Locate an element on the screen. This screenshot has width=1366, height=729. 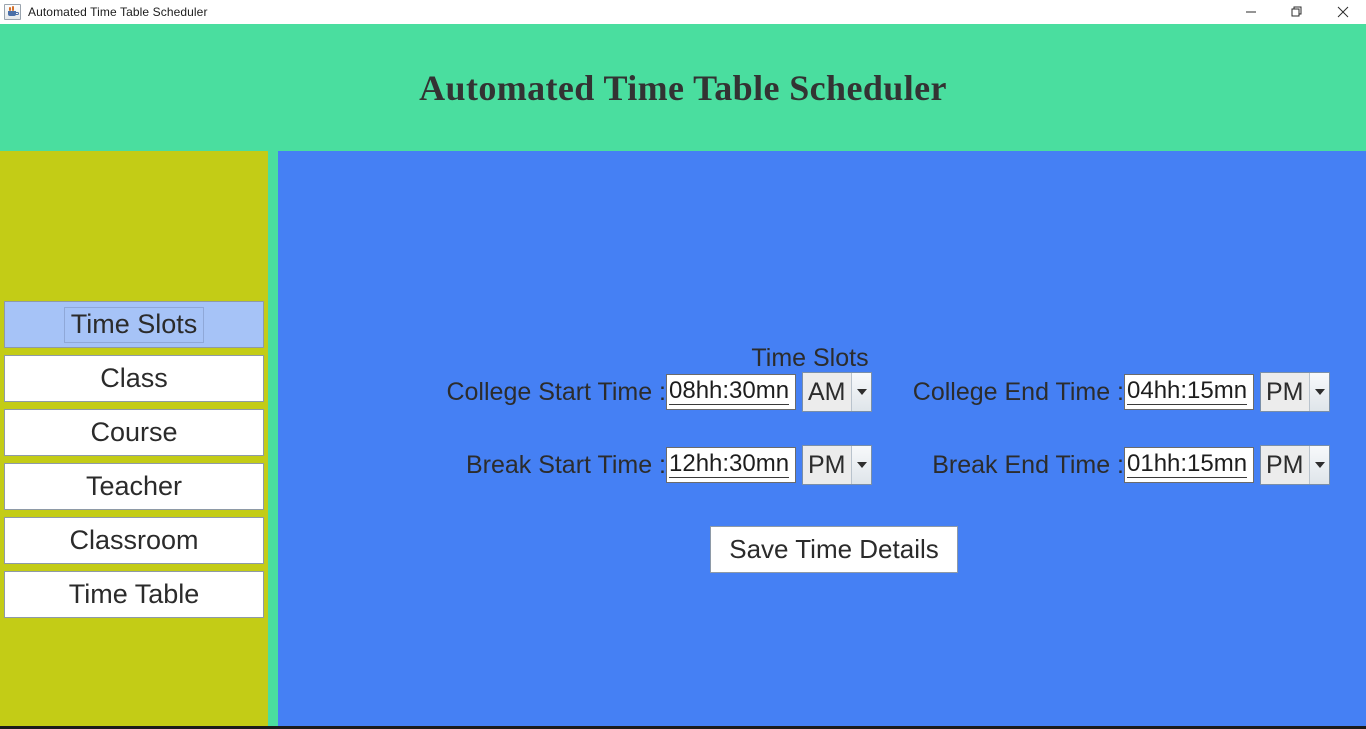
sidebar-item-time-table: Time Table is located at coordinates (134, 594).